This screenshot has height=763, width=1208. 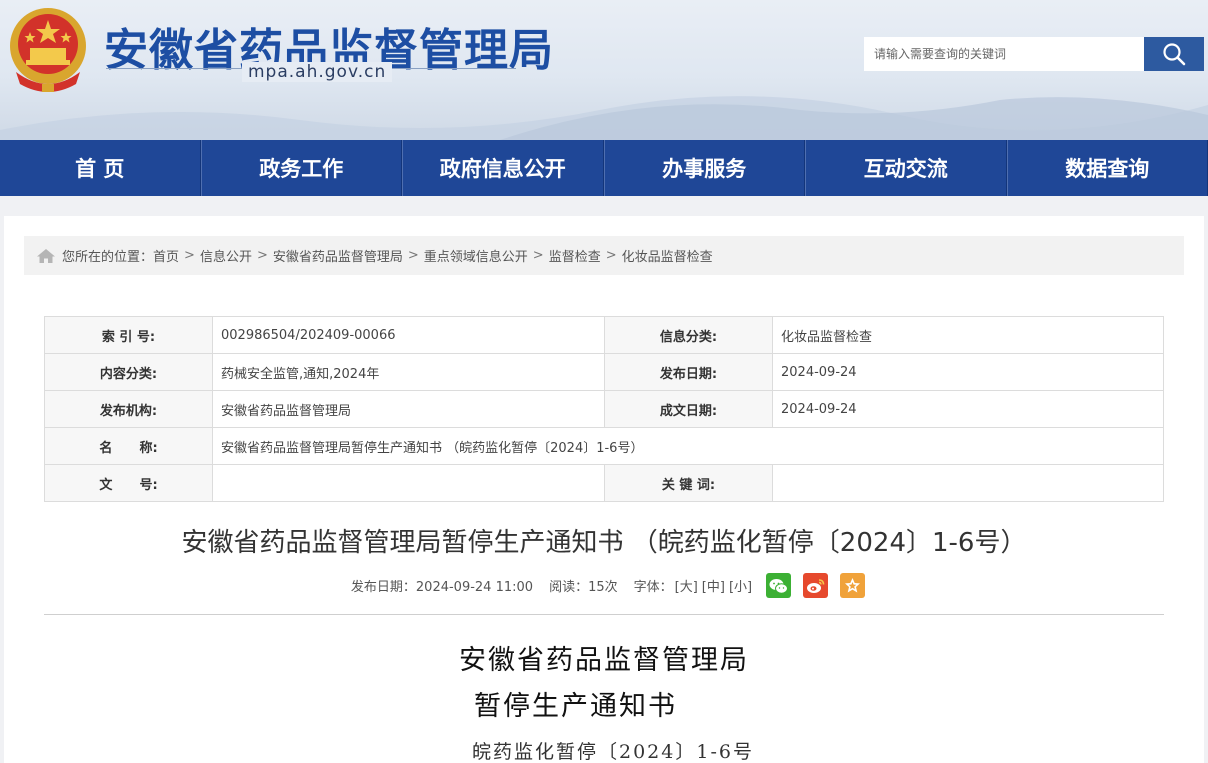 I want to click on home-icon, so click(x=46, y=255).